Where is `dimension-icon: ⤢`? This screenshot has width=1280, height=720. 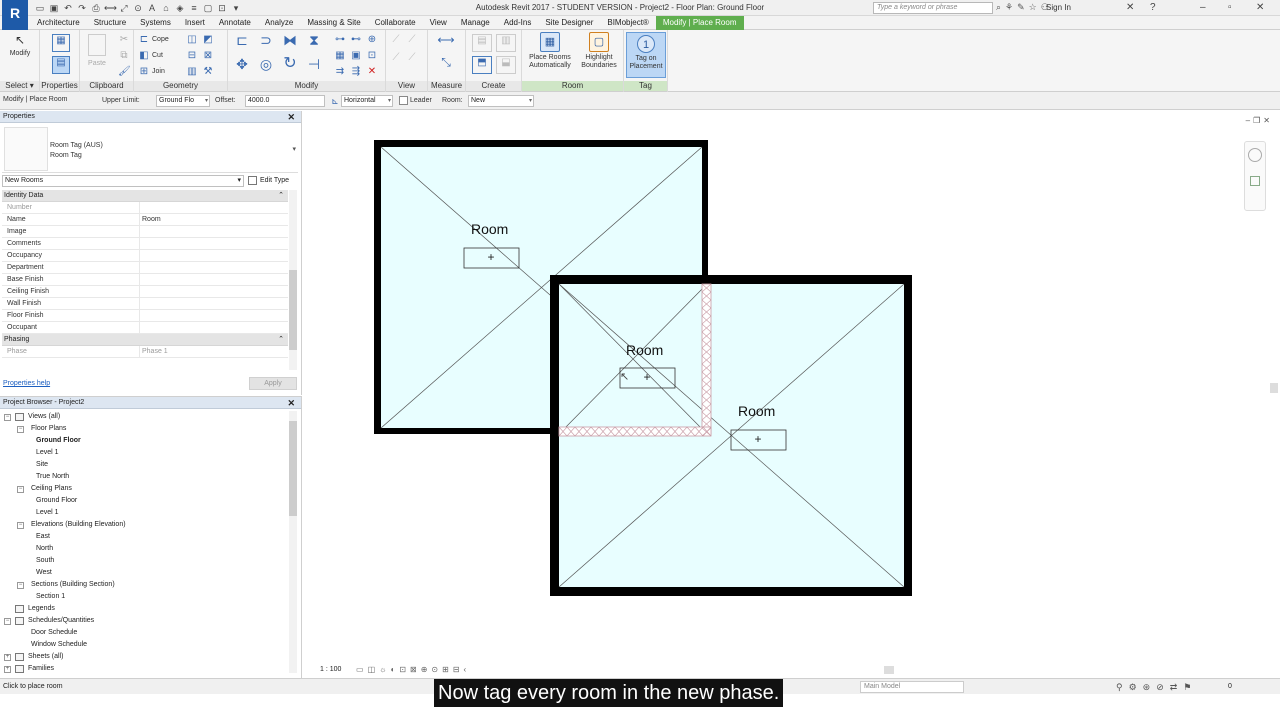
dimension-icon: ⤢ is located at coordinates (124, 8).